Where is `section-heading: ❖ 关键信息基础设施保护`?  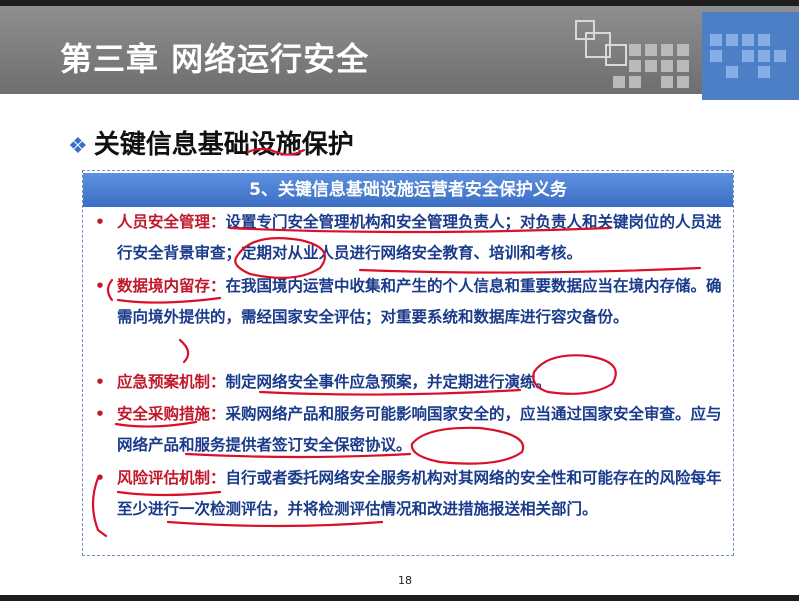
section-heading: ❖ 关键信息基础设施保护 is located at coordinates (211, 142).